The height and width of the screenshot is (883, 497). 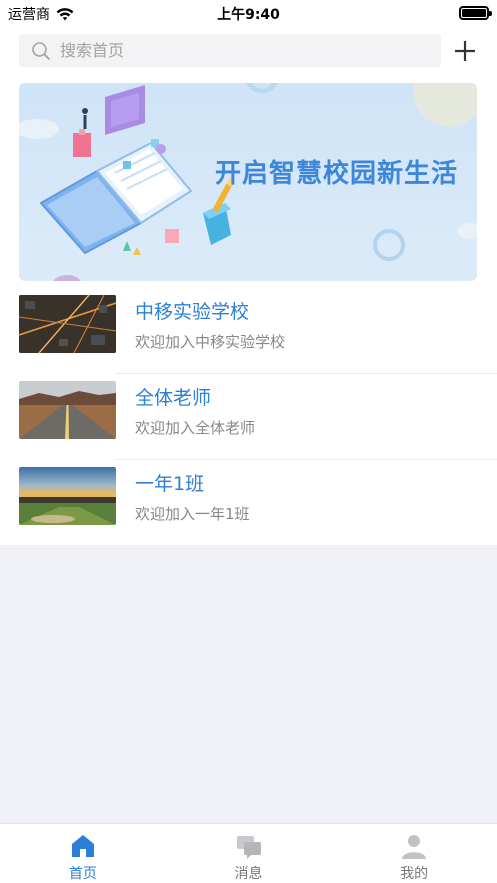 What do you see at coordinates (82, 846) in the screenshot?
I see `home-icon` at bounding box center [82, 846].